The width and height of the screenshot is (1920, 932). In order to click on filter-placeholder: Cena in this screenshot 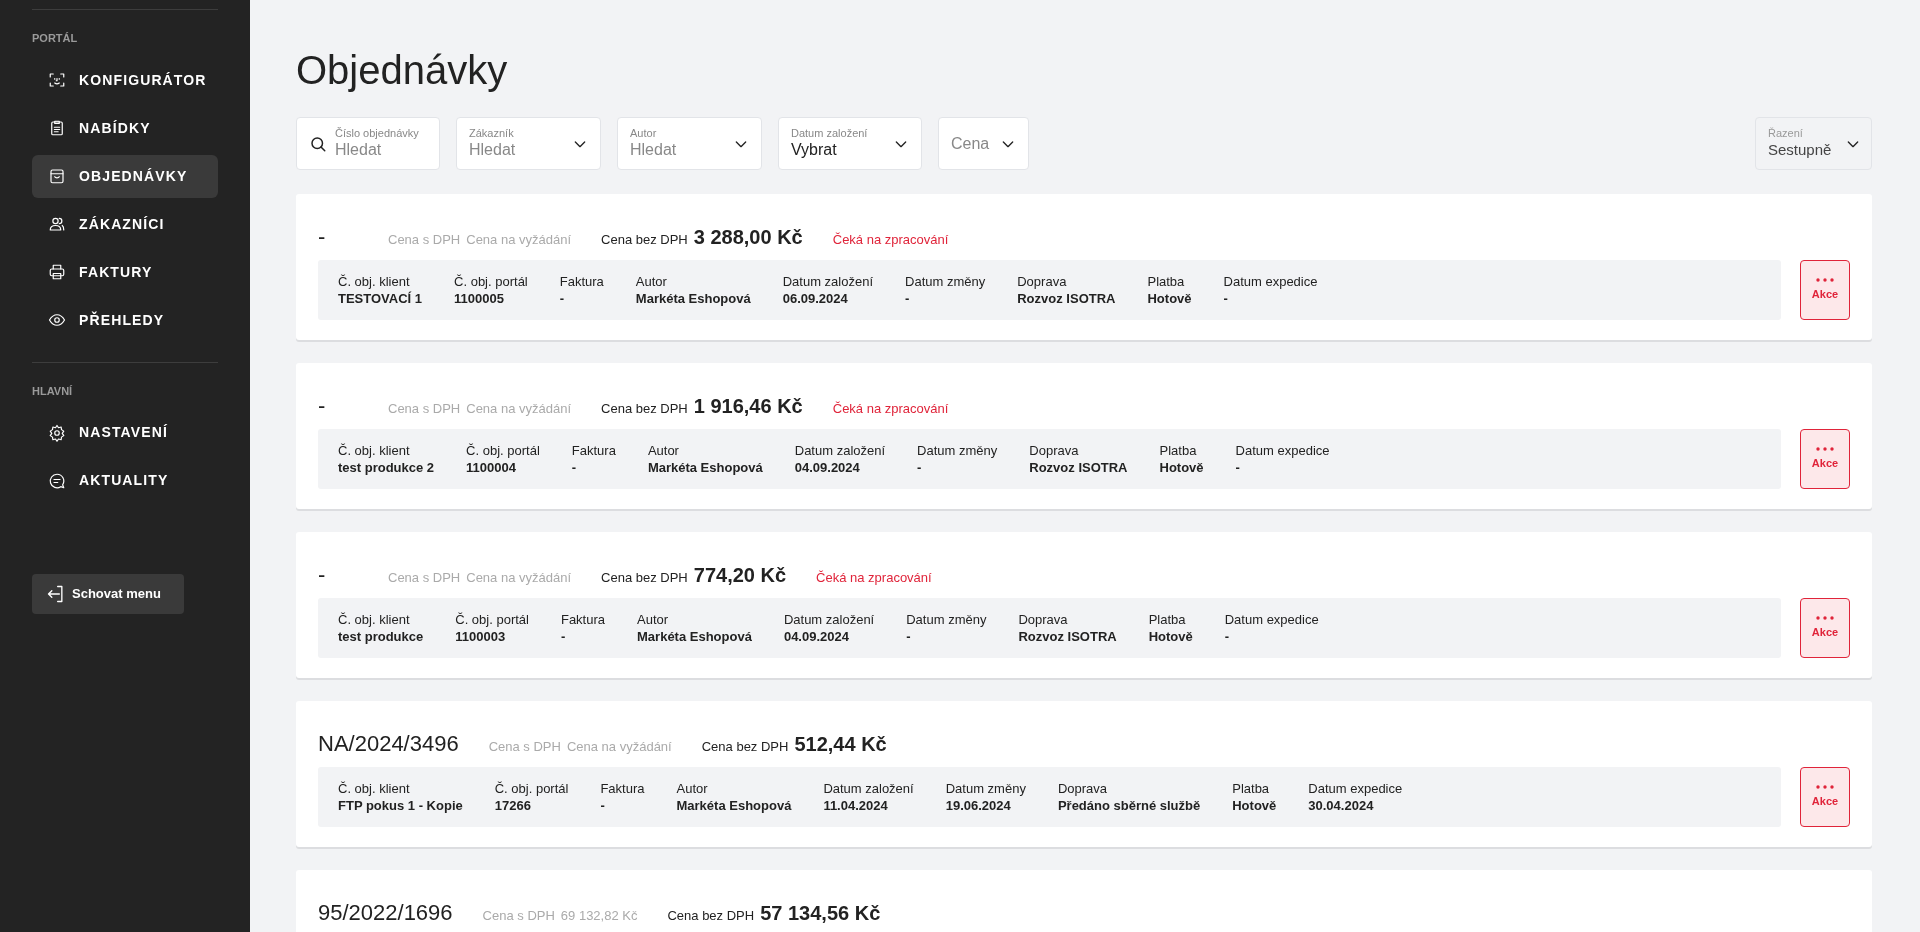, I will do `click(971, 143)`.